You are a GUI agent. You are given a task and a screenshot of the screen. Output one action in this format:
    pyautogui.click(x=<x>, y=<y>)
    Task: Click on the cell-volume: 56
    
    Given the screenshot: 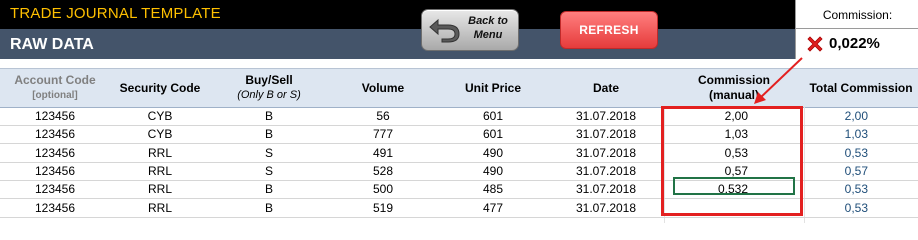 What is the action you would take?
    pyautogui.click(x=383, y=116)
    